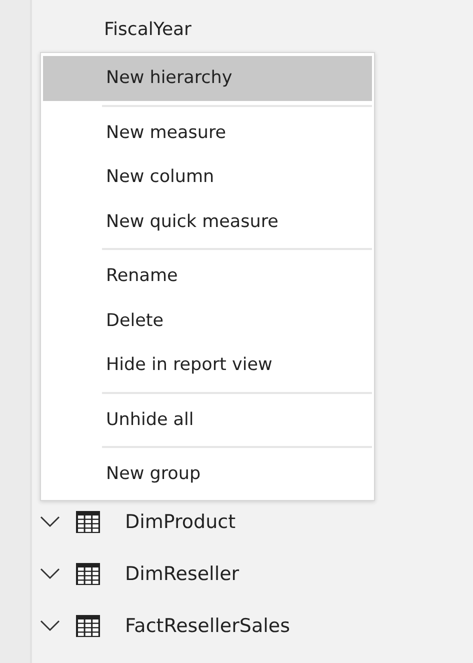  What do you see at coordinates (180, 522) in the screenshot?
I see `table-name: DimProduct` at bounding box center [180, 522].